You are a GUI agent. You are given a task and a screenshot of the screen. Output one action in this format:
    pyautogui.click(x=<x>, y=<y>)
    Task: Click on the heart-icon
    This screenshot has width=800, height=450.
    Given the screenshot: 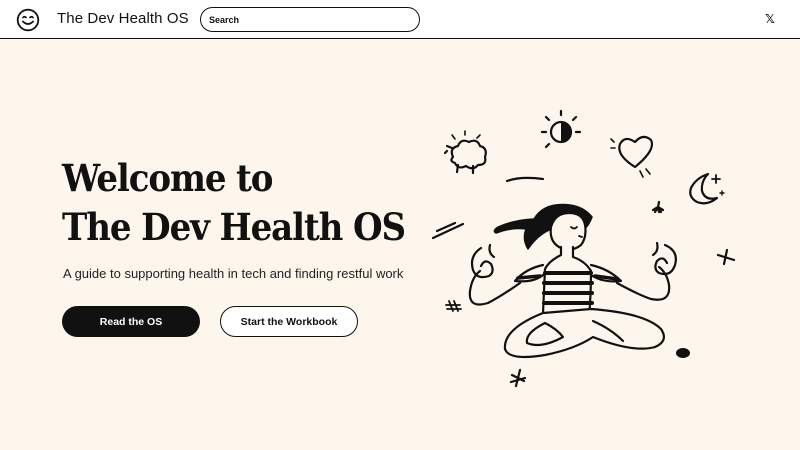 What is the action you would take?
    pyautogui.click(x=631, y=156)
    